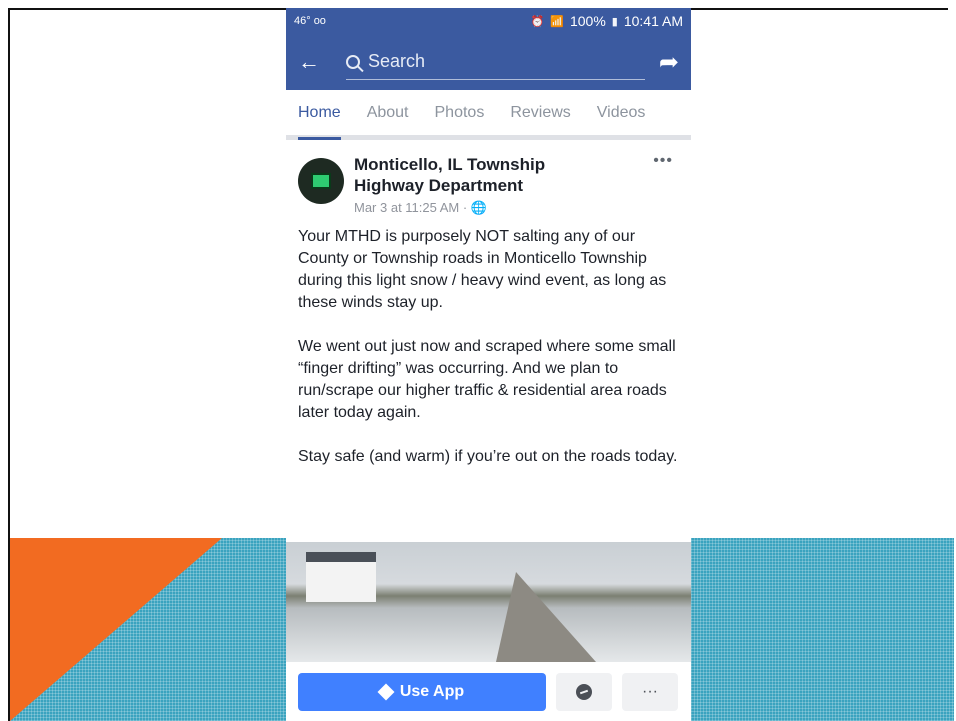 The width and height of the screenshot is (956, 721). What do you see at coordinates (460, 112) in the screenshot?
I see `tab-photos: Photos` at bounding box center [460, 112].